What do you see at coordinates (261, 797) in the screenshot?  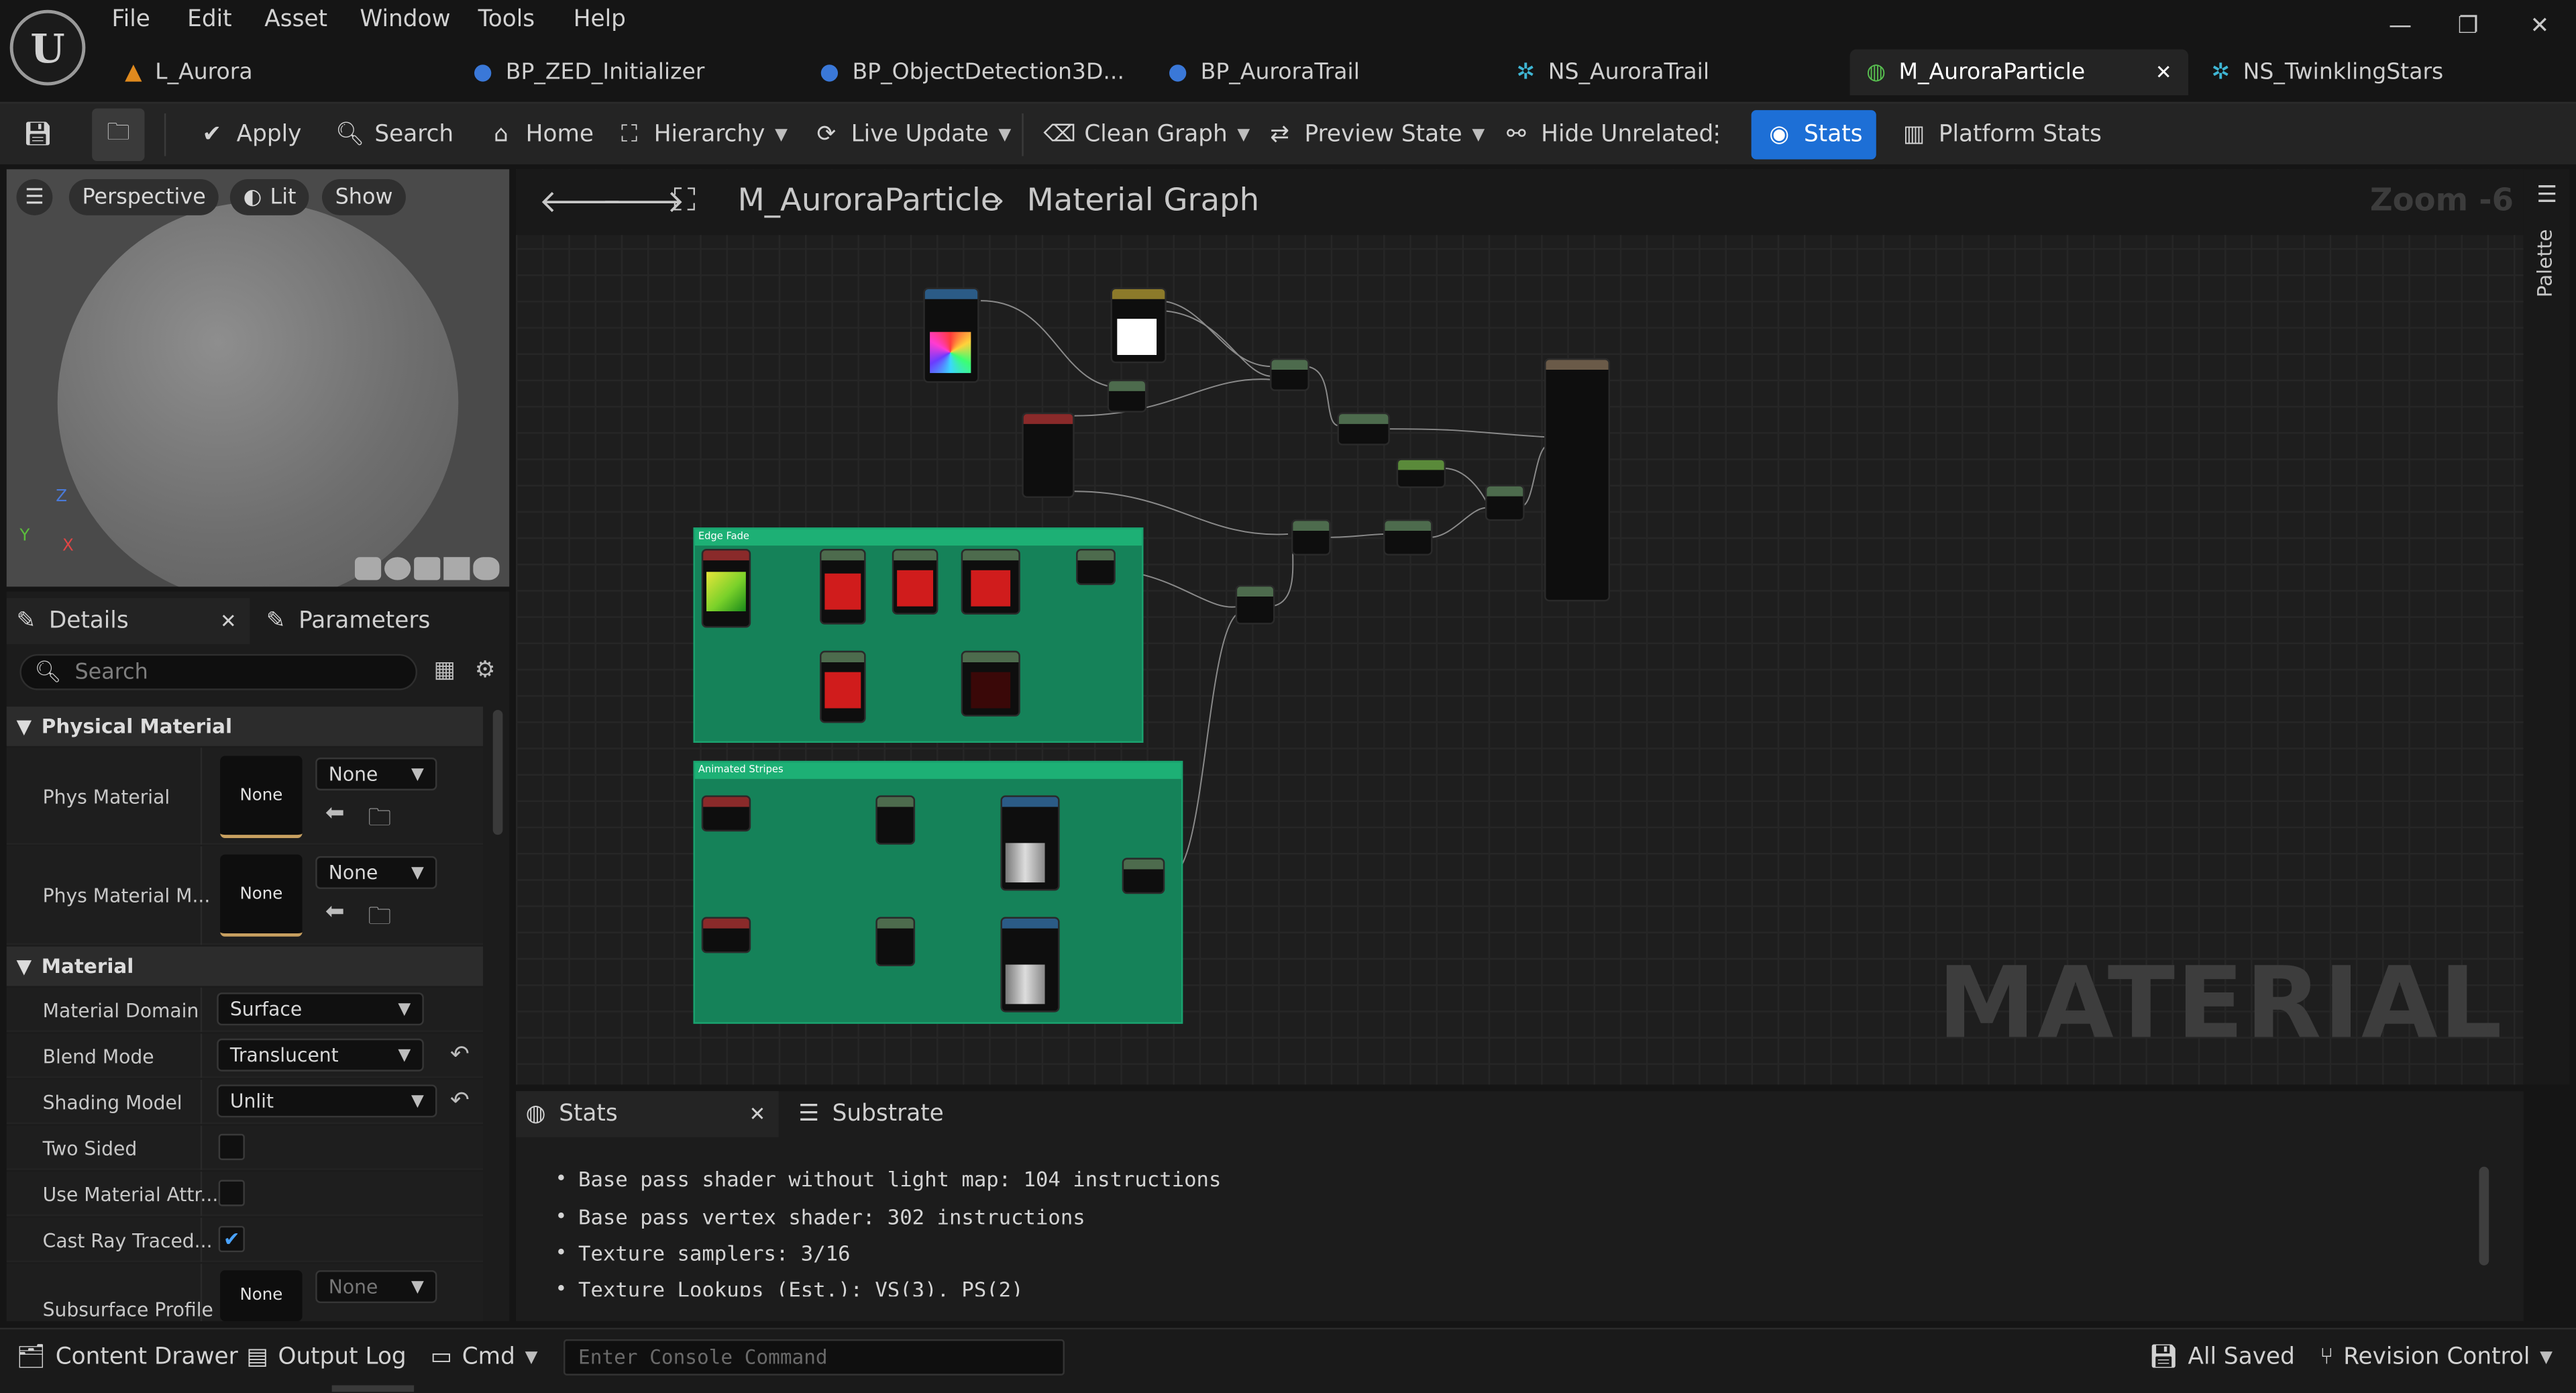 I see `phys-material-thumbnail: None` at bounding box center [261, 797].